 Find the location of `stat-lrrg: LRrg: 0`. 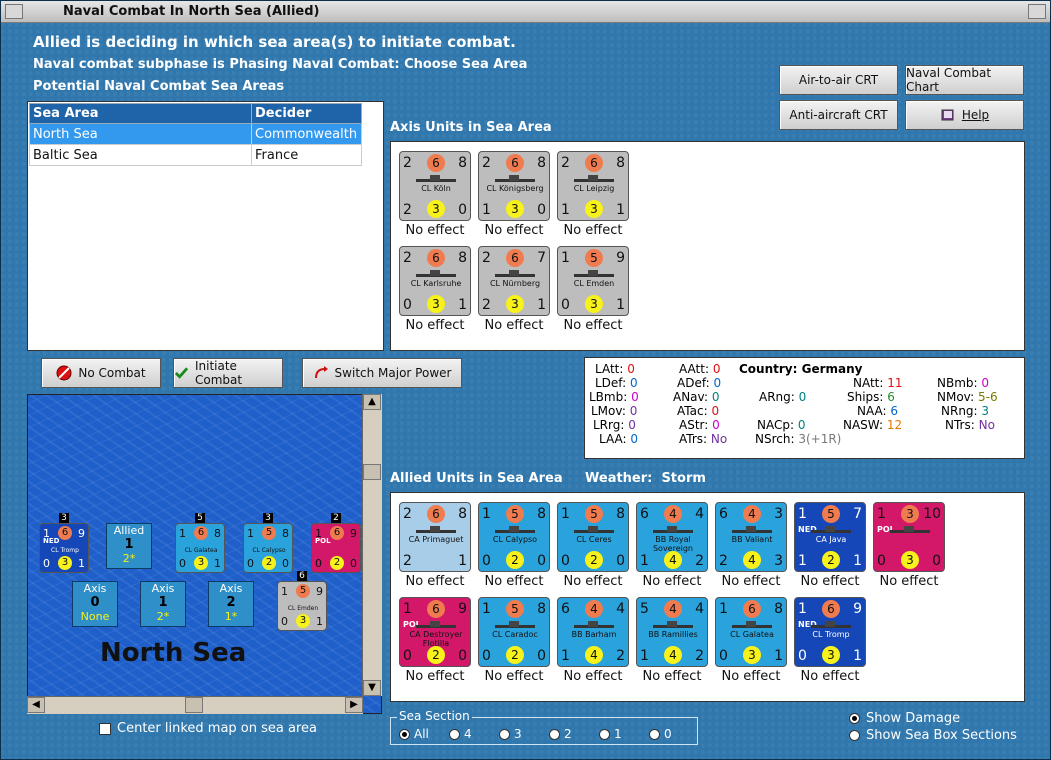

stat-lrrg: LRrg: 0 is located at coordinates (614, 425).